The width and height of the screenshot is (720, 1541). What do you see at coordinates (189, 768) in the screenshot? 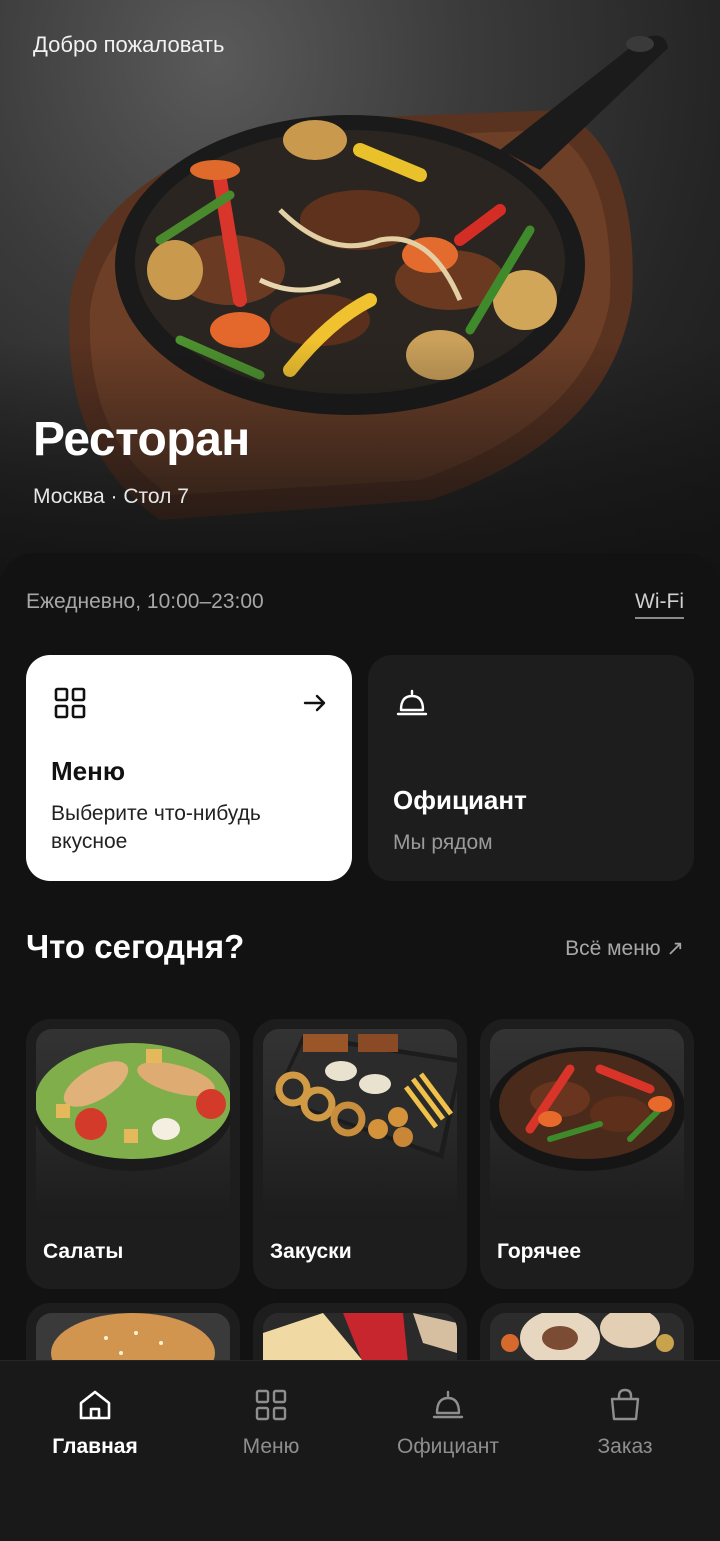
I see `menu-card: Меню Выберите что-нибудь вкусное` at bounding box center [189, 768].